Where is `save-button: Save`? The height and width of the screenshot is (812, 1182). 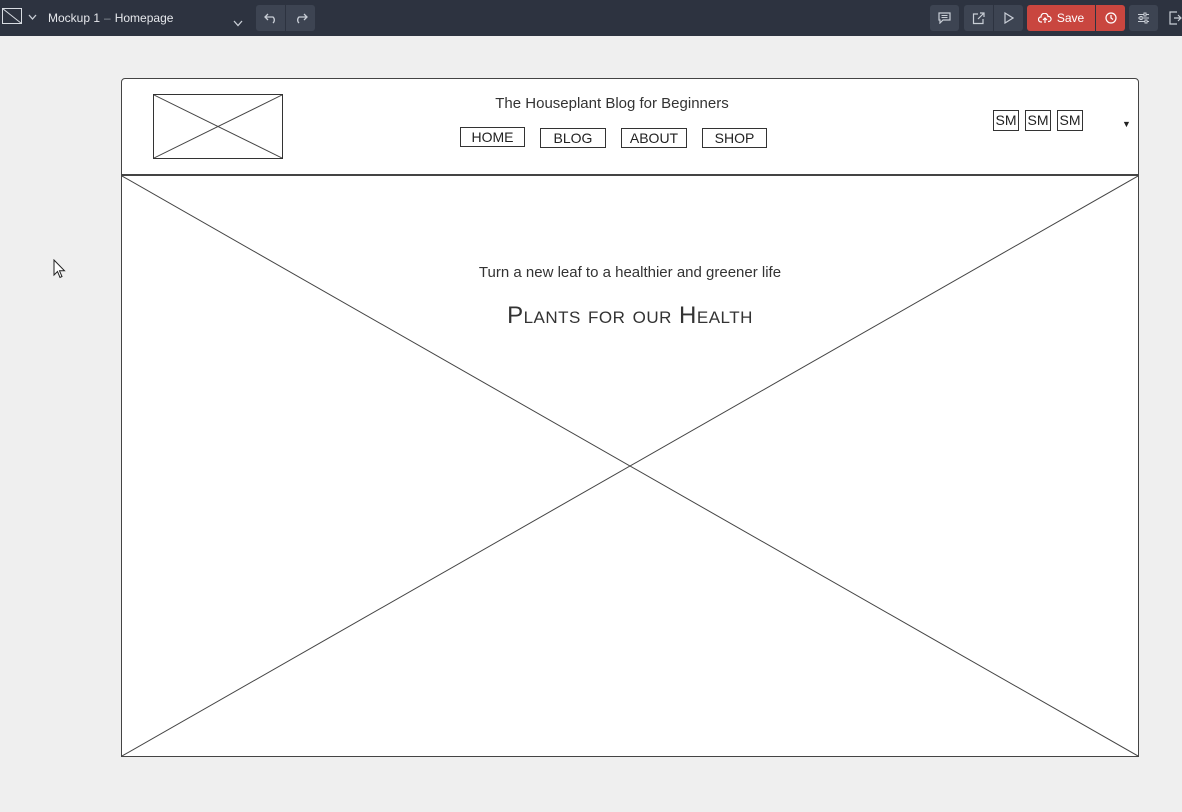
save-button: Save is located at coordinates (1061, 18).